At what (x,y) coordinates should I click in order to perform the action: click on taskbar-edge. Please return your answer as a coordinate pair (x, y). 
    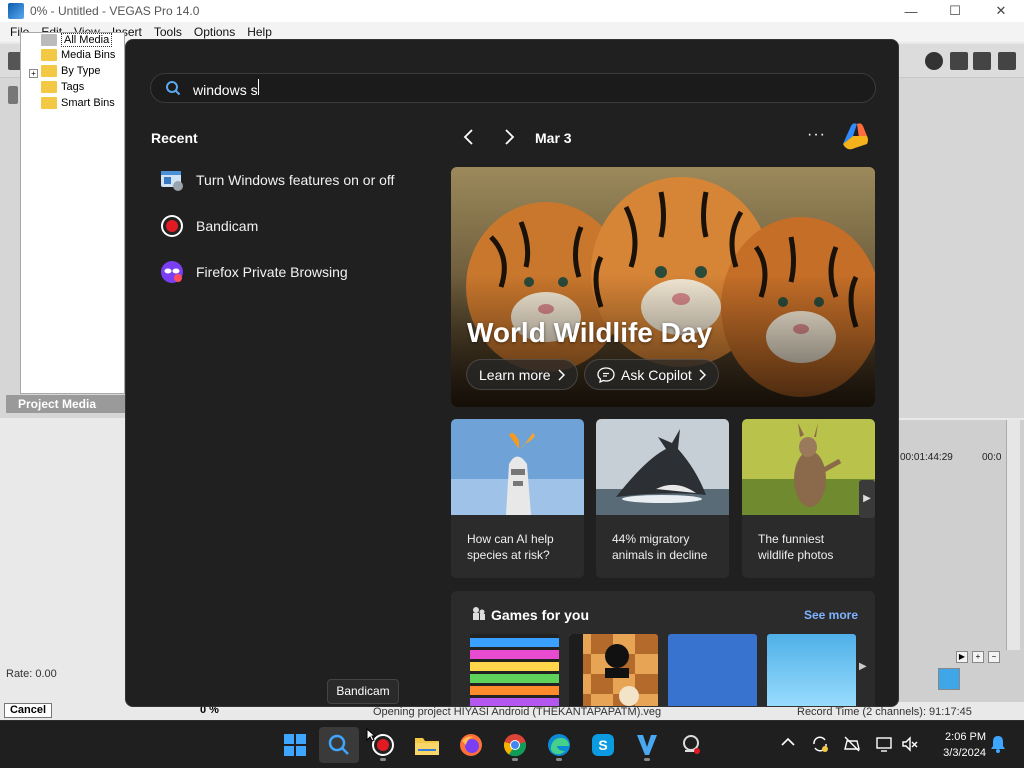
    Looking at the image, I should click on (559, 745).